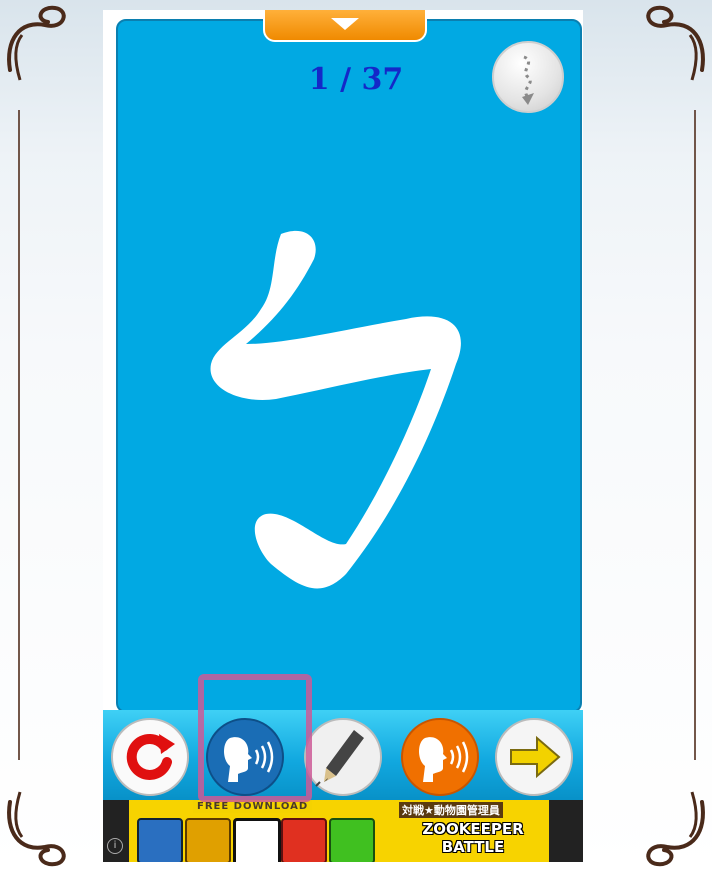 The image size is (712, 872). What do you see at coordinates (528, 80) in the screenshot?
I see `stroke-path-icon` at bounding box center [528, 80].